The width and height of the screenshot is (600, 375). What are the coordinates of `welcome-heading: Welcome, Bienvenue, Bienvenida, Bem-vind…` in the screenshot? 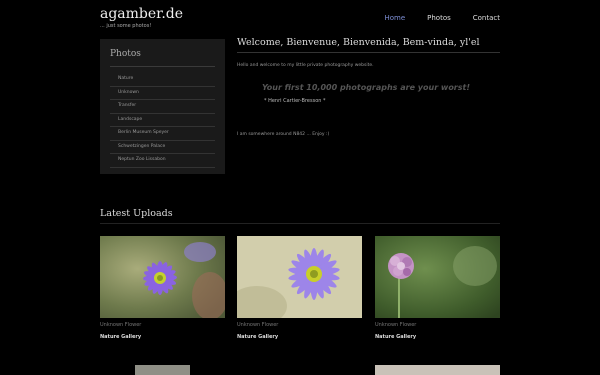 It's located at (368, 45).